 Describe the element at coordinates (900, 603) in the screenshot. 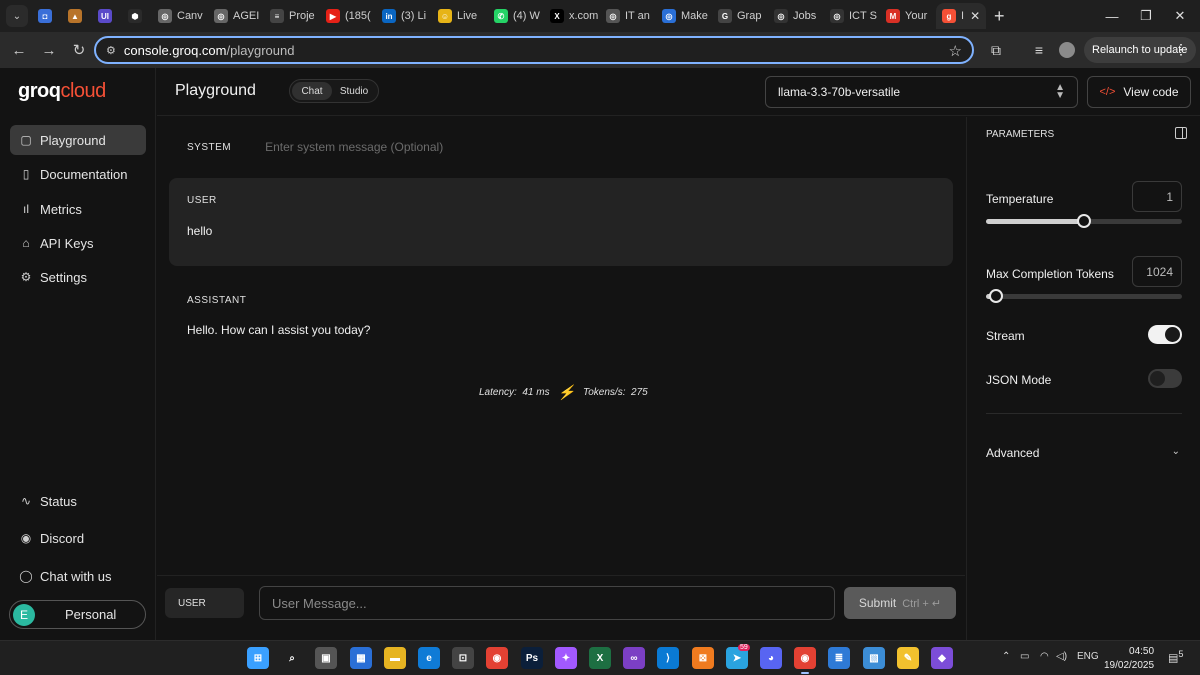

I see `submit-button: Submit Ctrl + ↵` at that location.